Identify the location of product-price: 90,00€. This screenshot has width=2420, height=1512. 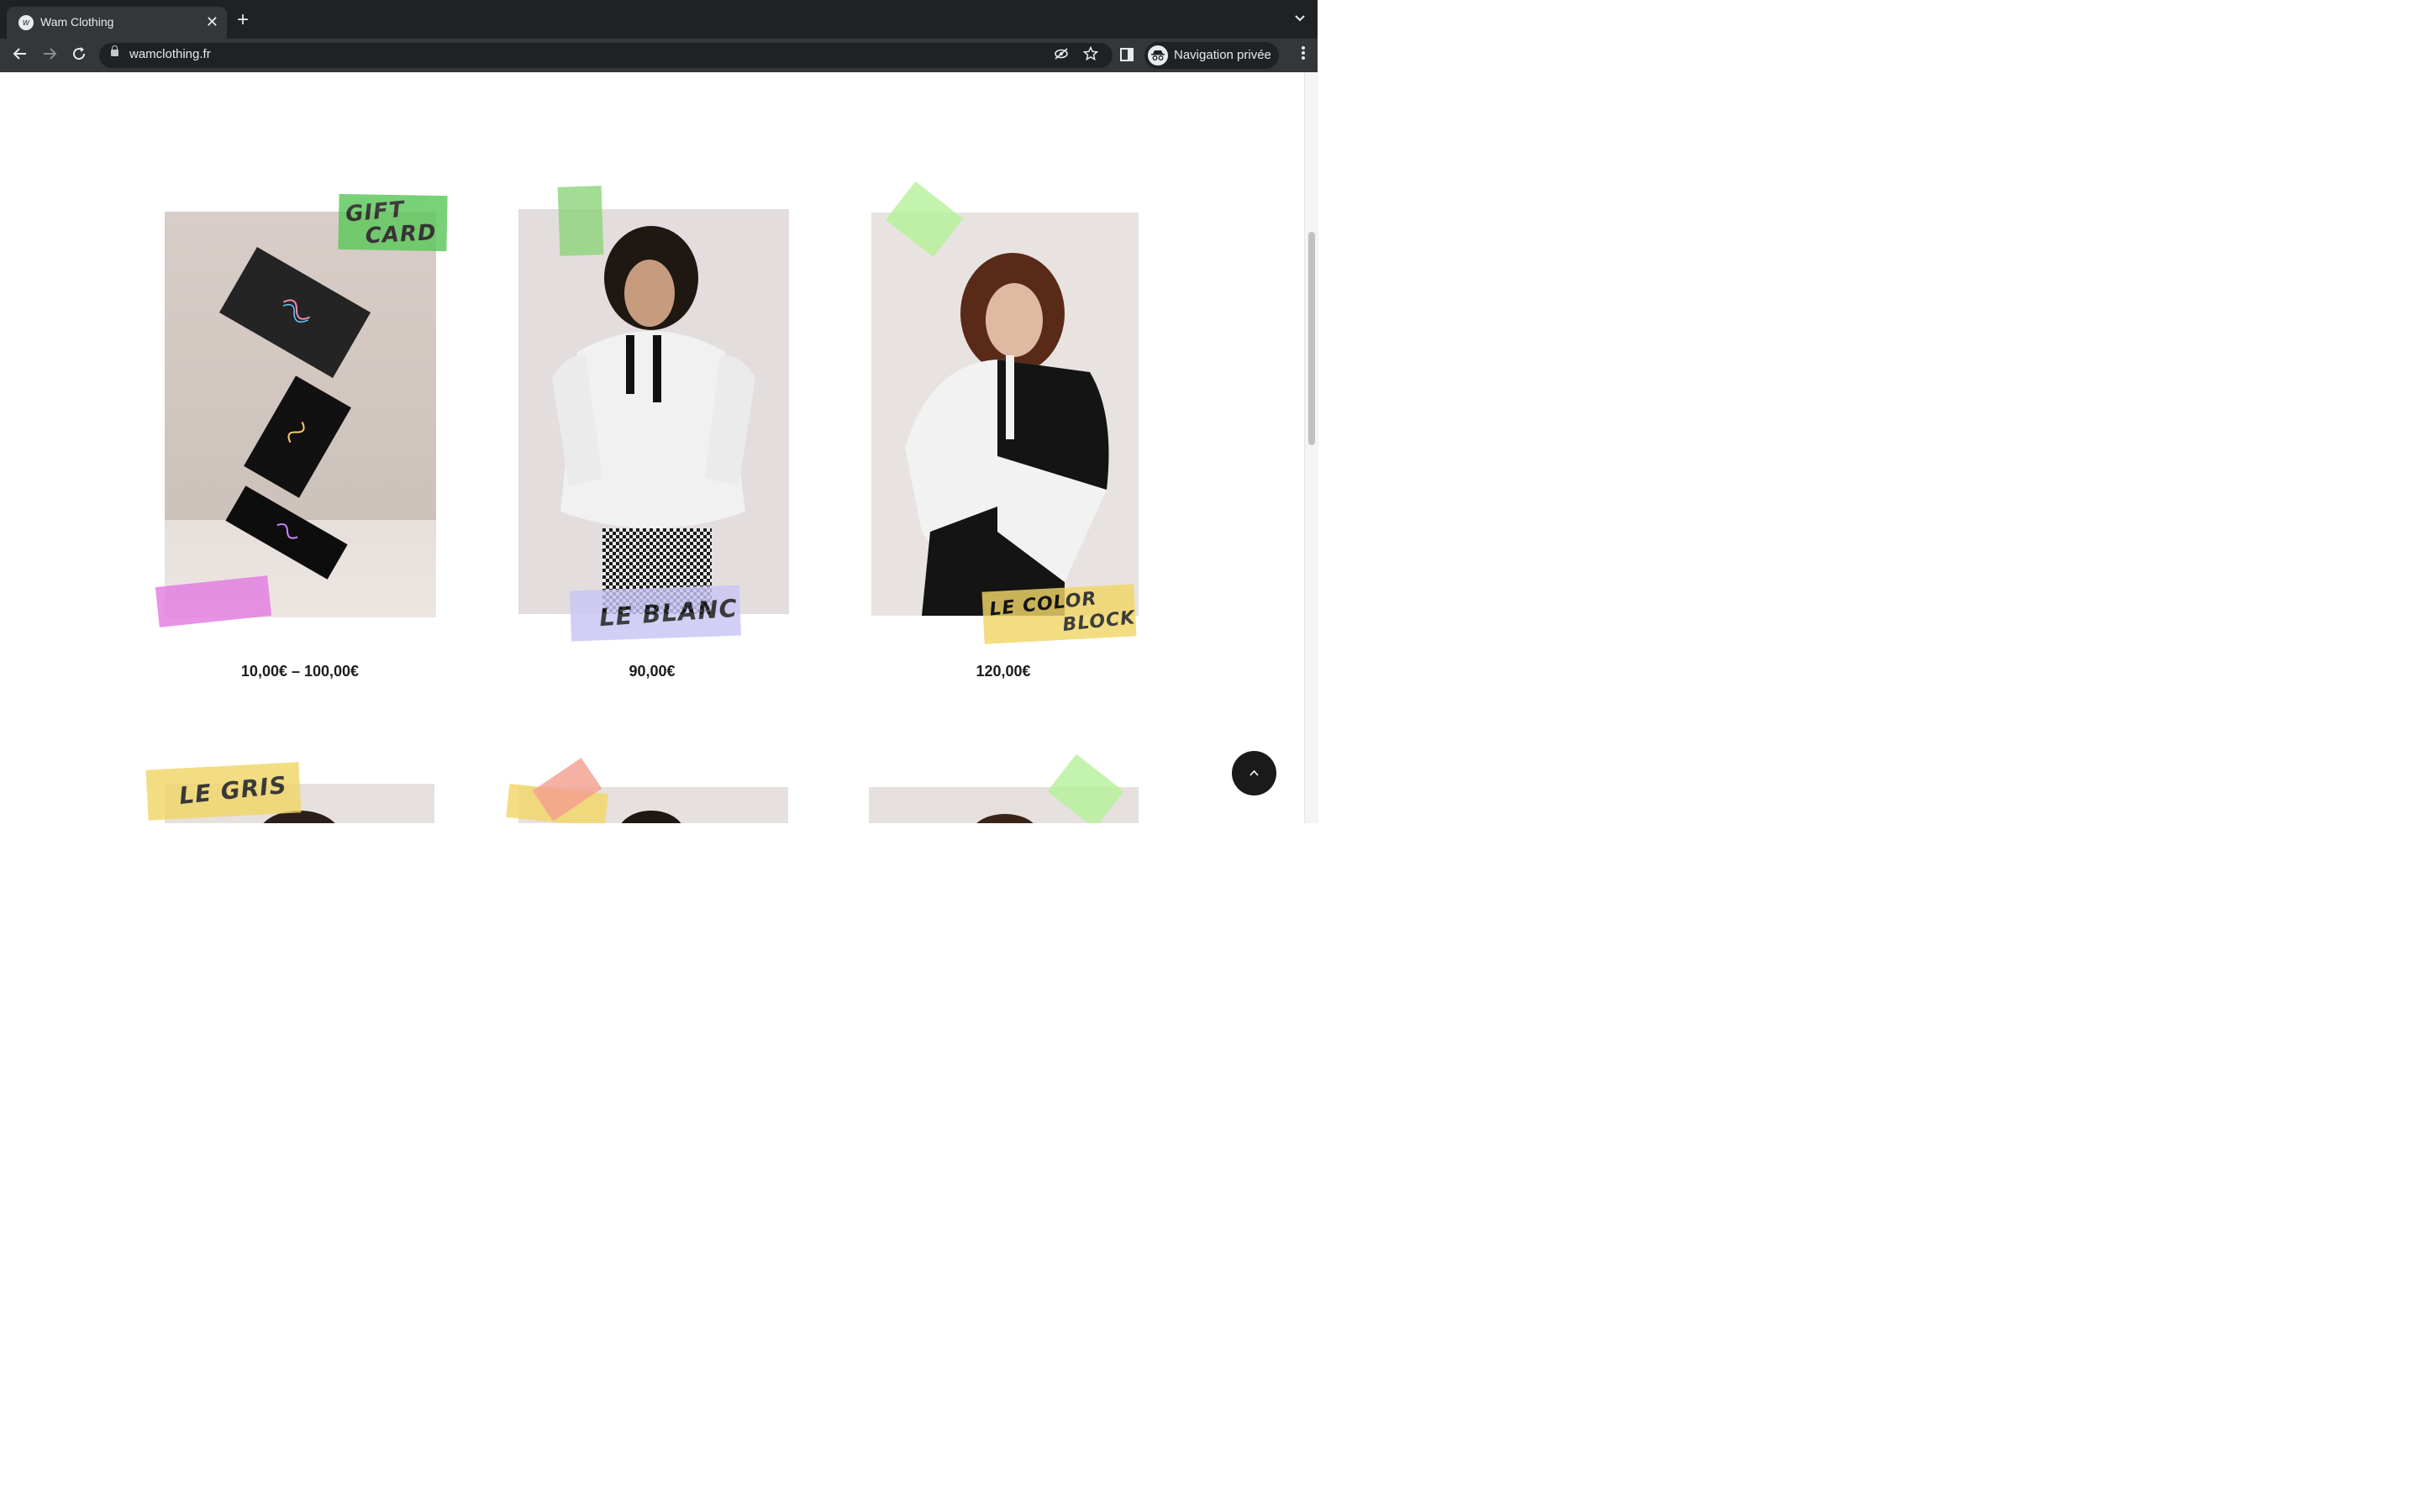
(652, 671).